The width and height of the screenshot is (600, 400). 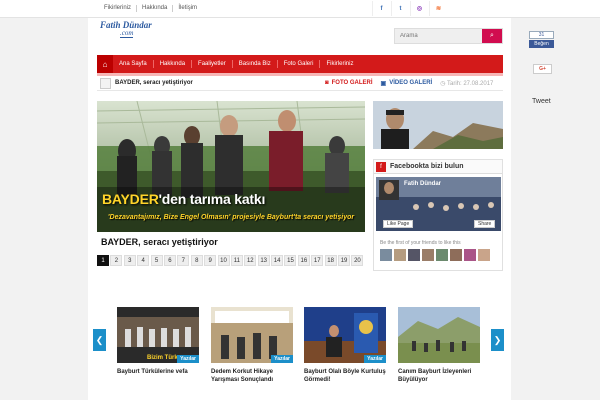 What do you see at coordinates (438, 167) in the screenshot?
I see `facebook-widget-header: f Facebookta bizi bulun` at bounding box center [438, 167].